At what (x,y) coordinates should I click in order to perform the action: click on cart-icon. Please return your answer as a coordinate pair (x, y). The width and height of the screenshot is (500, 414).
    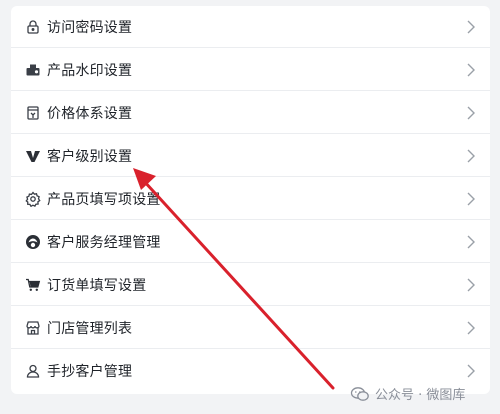
    Looking at the image, I should click on (33, 285).